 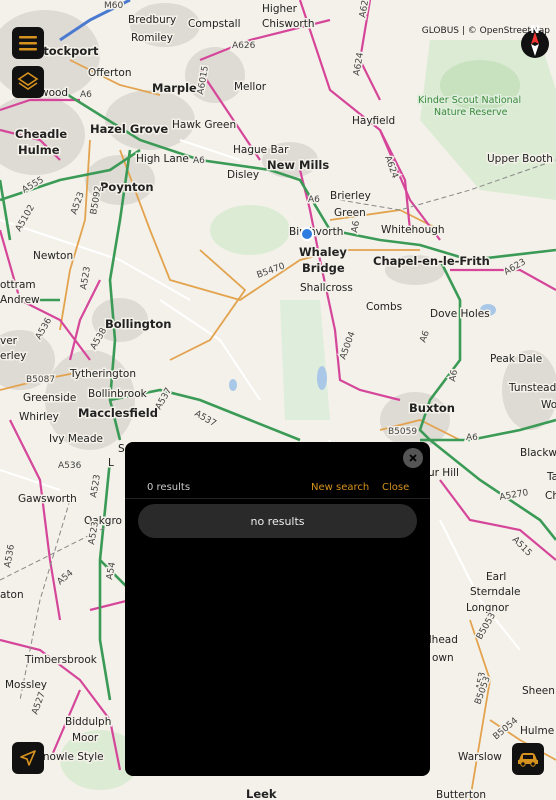 What do you see at coordinates (113, 6) in the screenshot?
I see `road-label: M60` at bounding box center [113, 6].